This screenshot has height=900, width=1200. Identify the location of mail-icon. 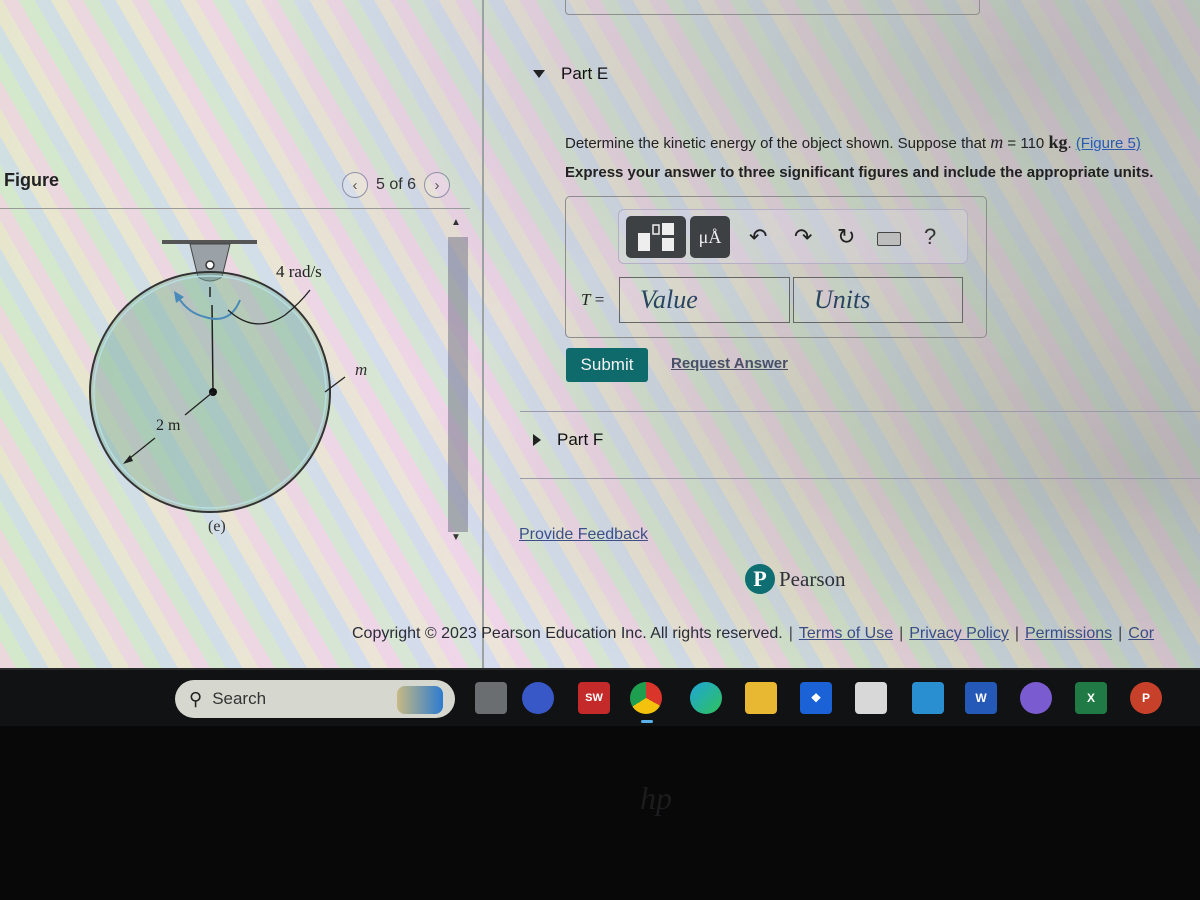
(928, 698).